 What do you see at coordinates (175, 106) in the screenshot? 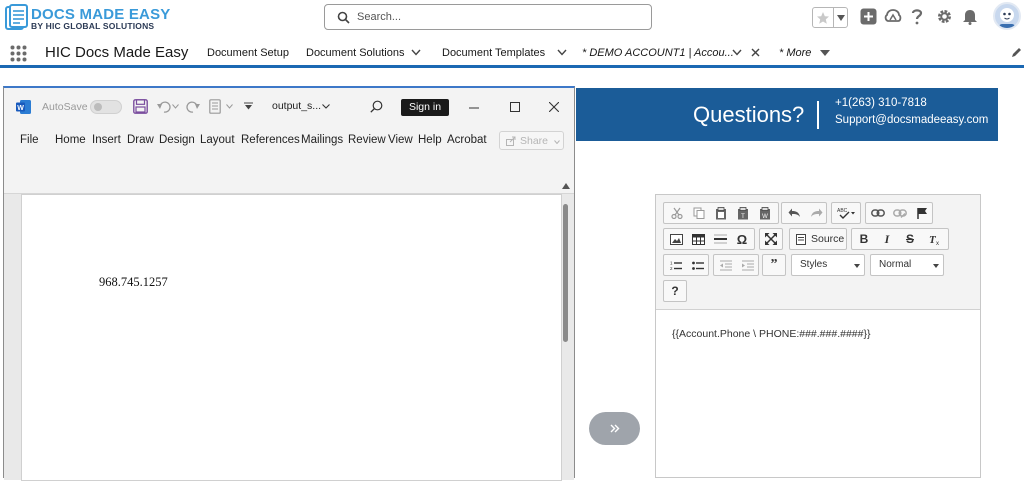
I see `undo-dropdown-chevron-icon` at bounding box center [175, 106].